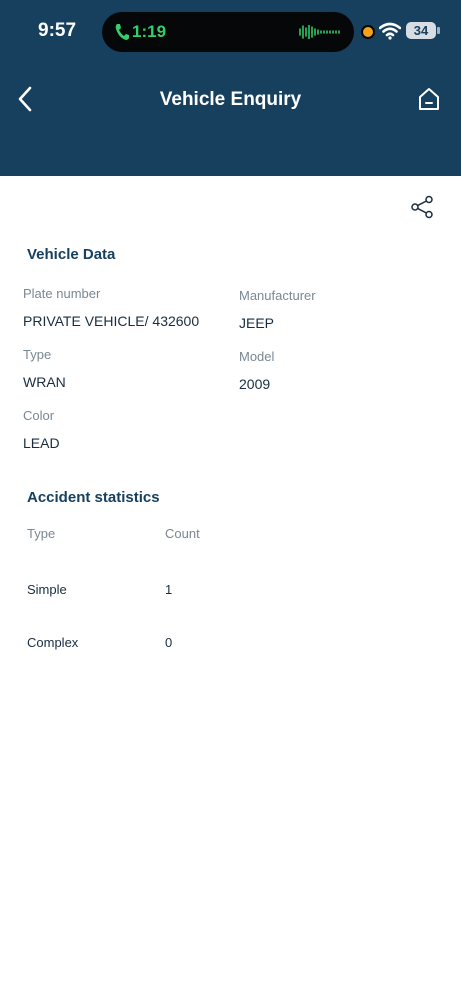 The width and height of the screenshot is (461, 1000). I want to click on row-count-value: 0, so click(169, 642).